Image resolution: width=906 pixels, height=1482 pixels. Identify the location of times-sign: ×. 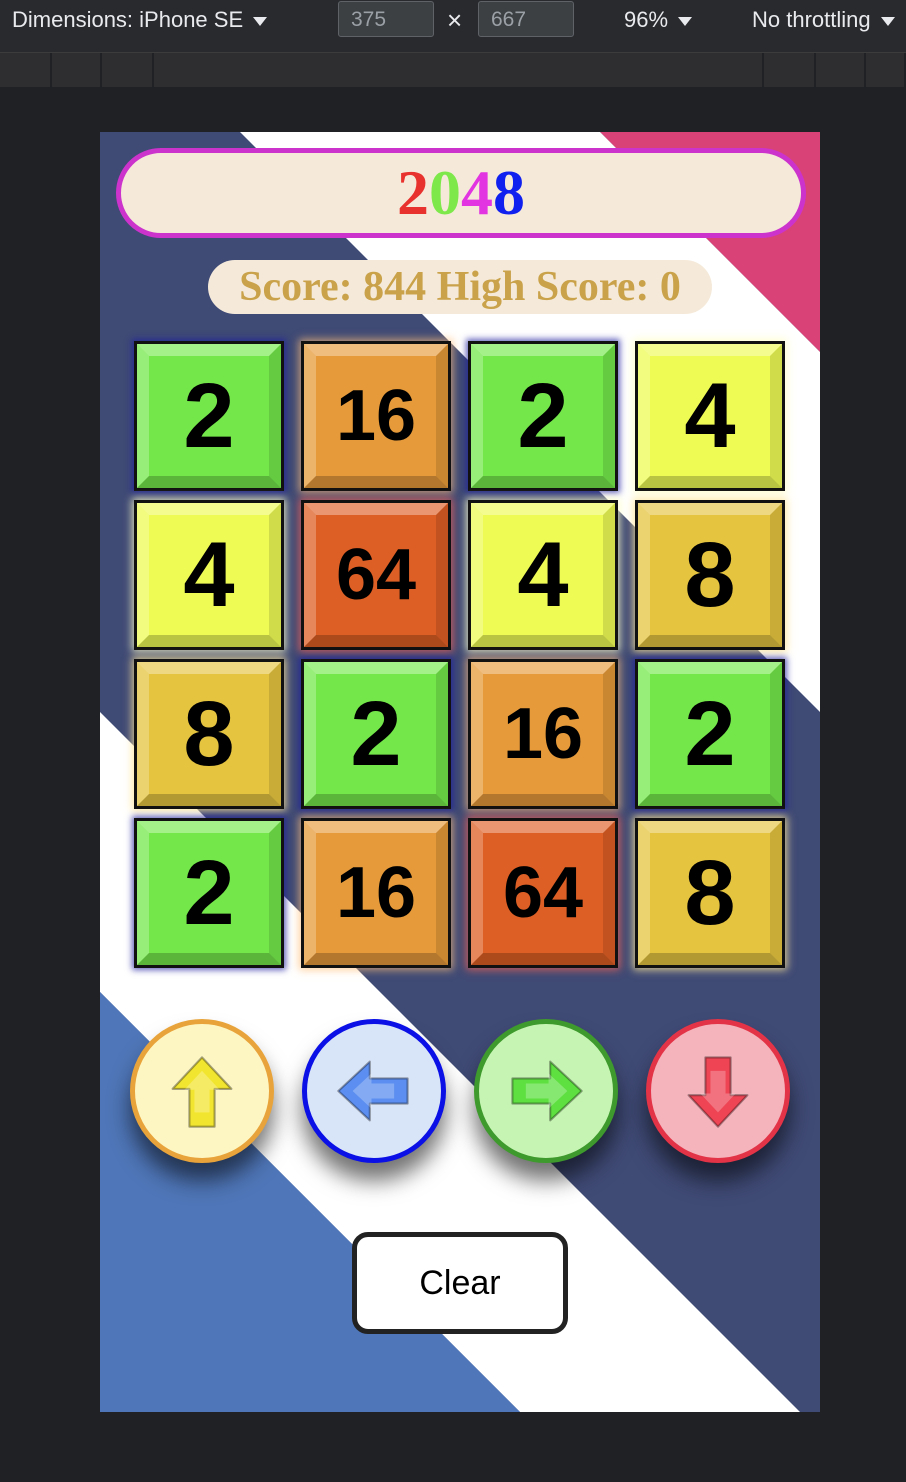
(455, 20).